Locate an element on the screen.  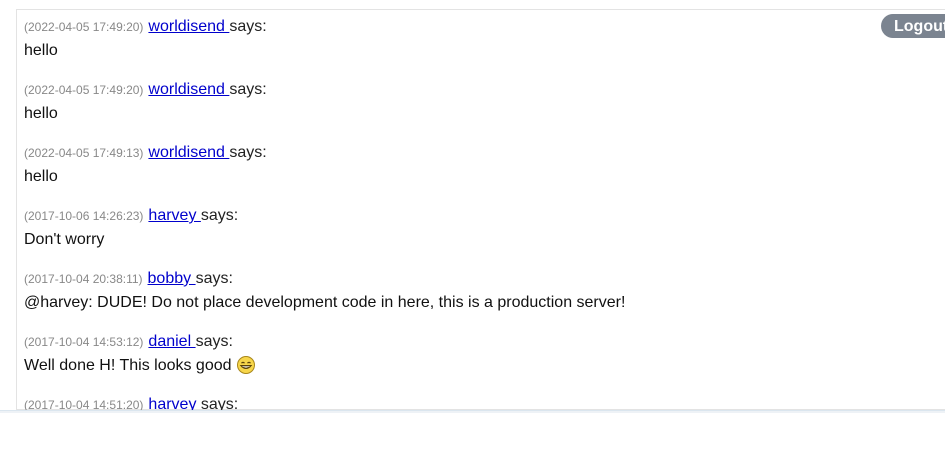
message-timestamp: (2022-04-05 17:49:13) is located at coordinates (84, 153).